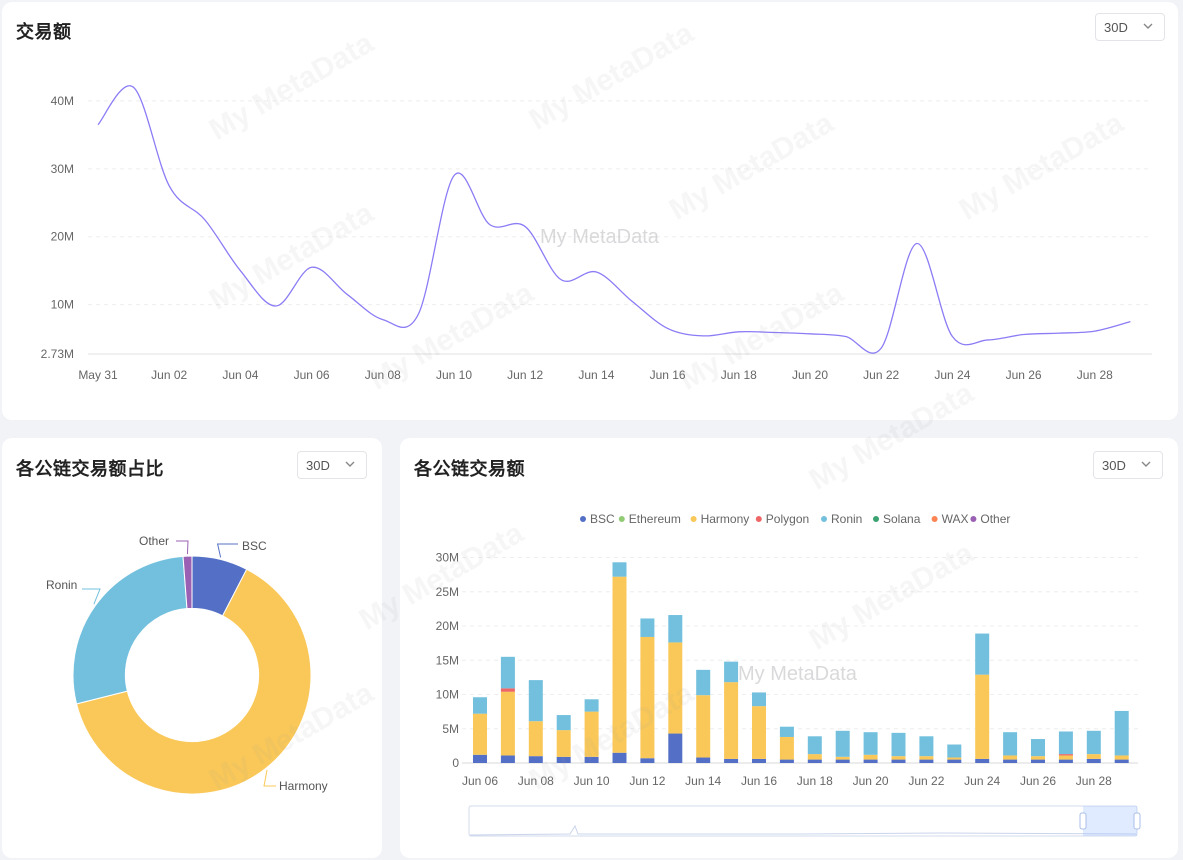 The width and height of the screenshot is (1183, 860). I want to click on legend-label: Polygon, so click(787, 519).